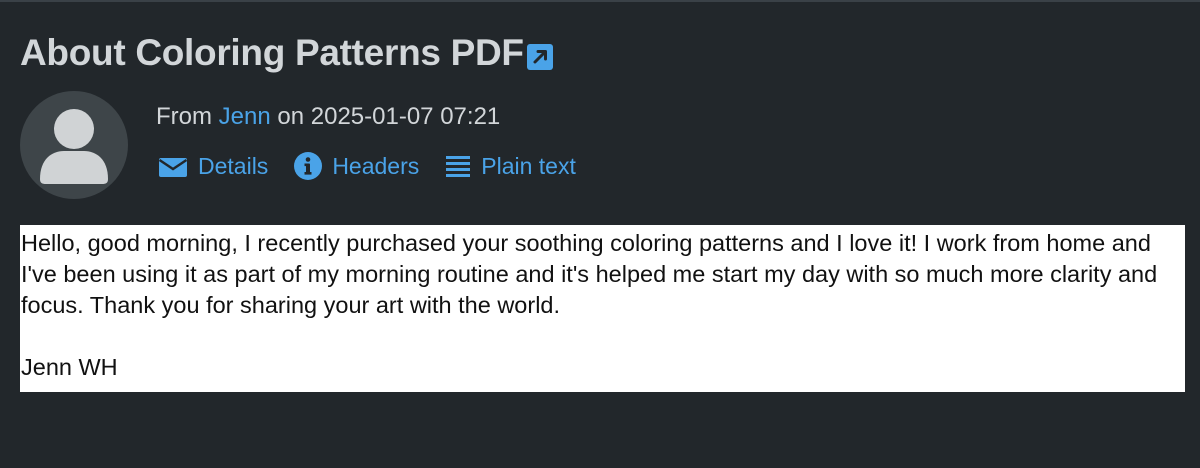  What do you see at coordinates (405, 116) in the screenshot?
I see `timestamp: 2025-01-07 07:21` at bounding box center [405, 116].